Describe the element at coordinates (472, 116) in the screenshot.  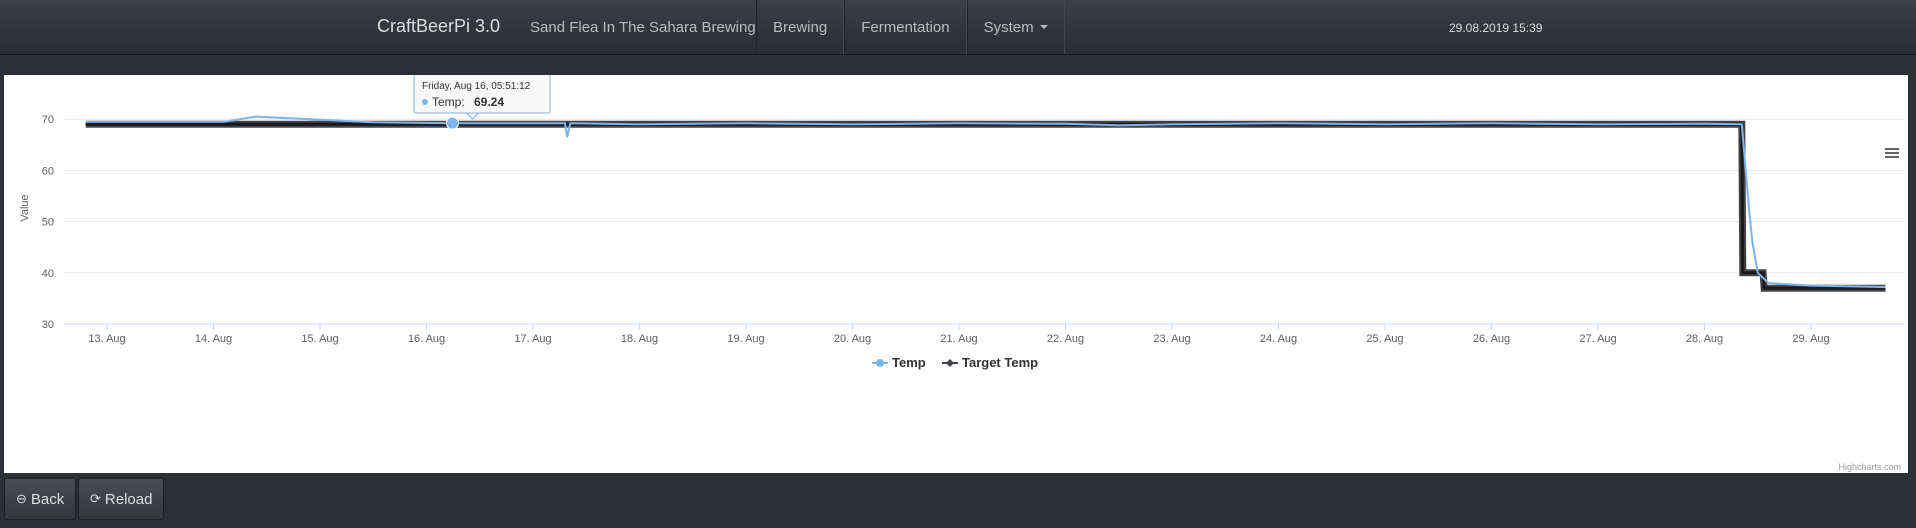
I see `tooltip-arrow` at that location.